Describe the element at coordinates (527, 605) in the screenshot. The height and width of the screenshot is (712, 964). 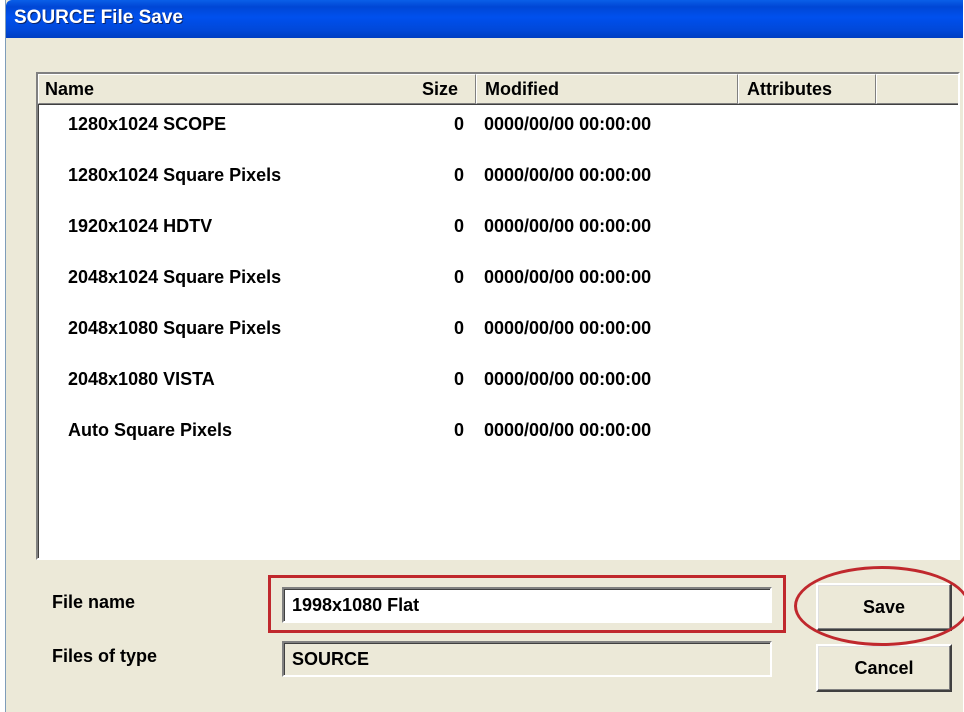
I see `file-name-input: 1998x1080 Flat` at that location.